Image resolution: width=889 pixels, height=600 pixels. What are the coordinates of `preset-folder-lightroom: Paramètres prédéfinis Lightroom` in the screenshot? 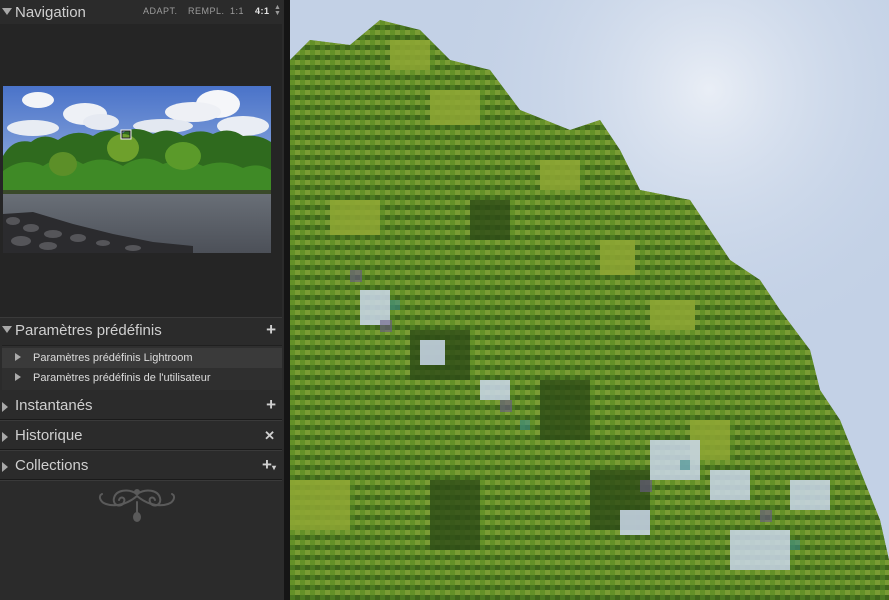 It's located at (142, 358).